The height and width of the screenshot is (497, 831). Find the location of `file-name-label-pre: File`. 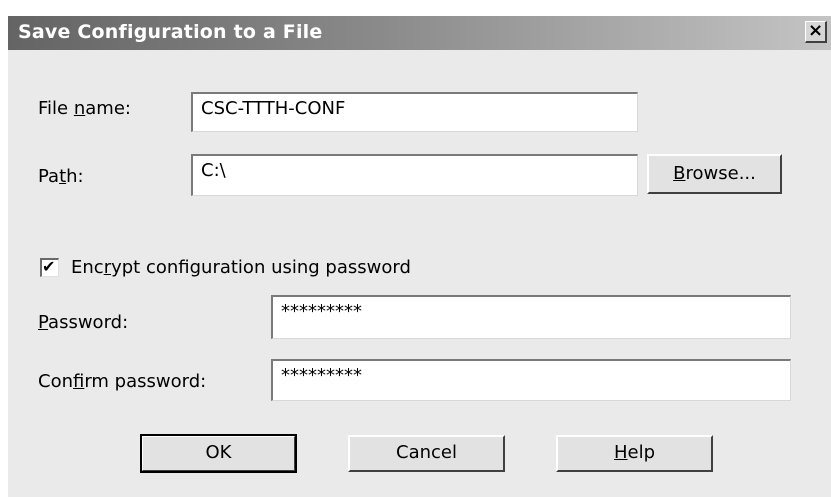

file-name-label-pre: File is located at coordinates (56, 108).